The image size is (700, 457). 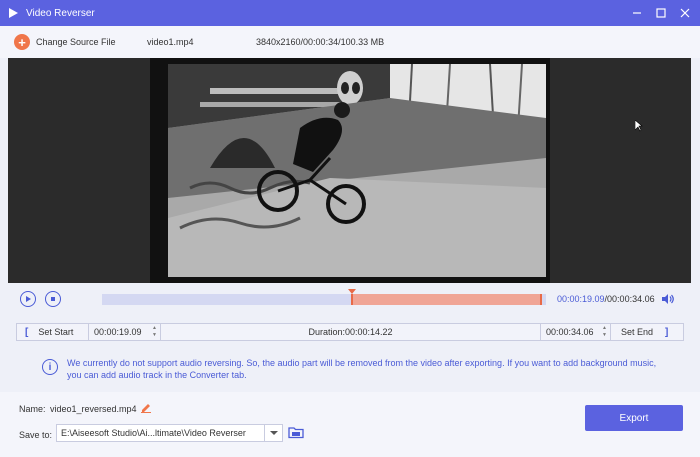 I want to click on info-icon: i, so click(x=50, y=367).